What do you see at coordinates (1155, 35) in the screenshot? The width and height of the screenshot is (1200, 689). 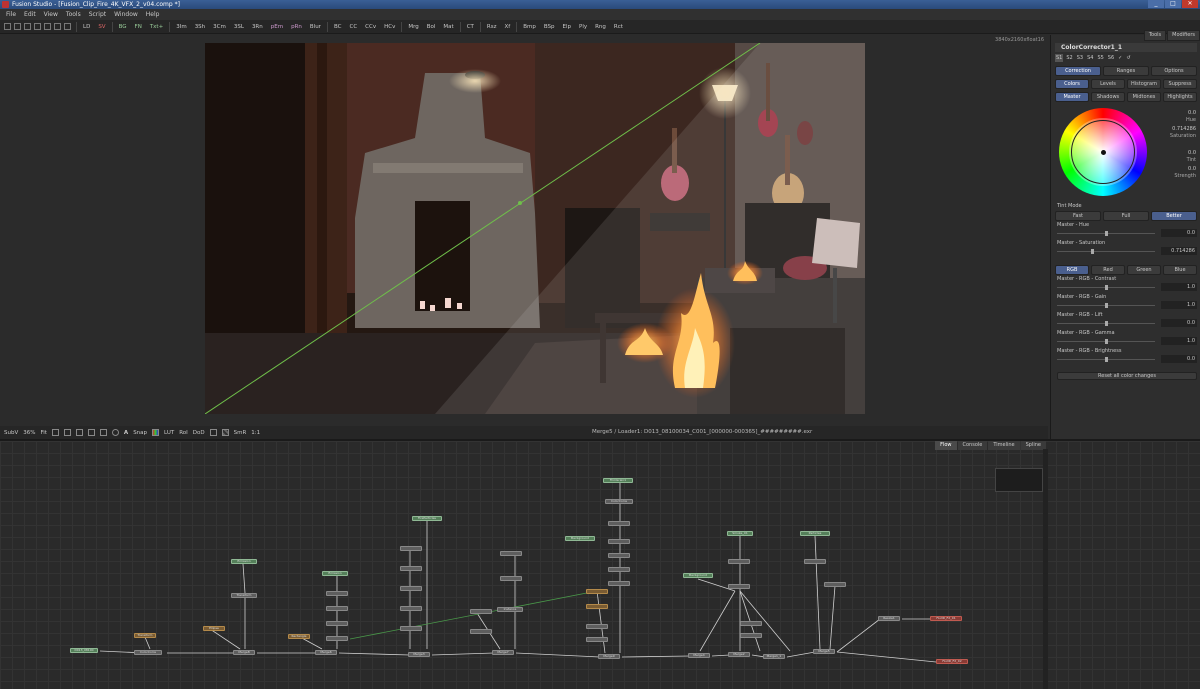 I see `tab-tools: Tools` at bounding box center [1155, 35].